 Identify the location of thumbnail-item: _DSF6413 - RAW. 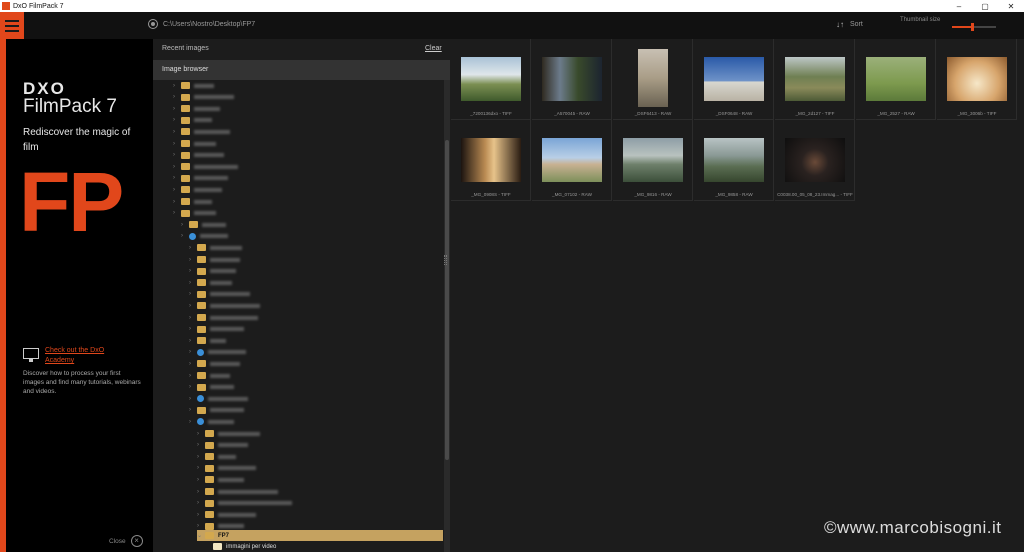
(653, 79).